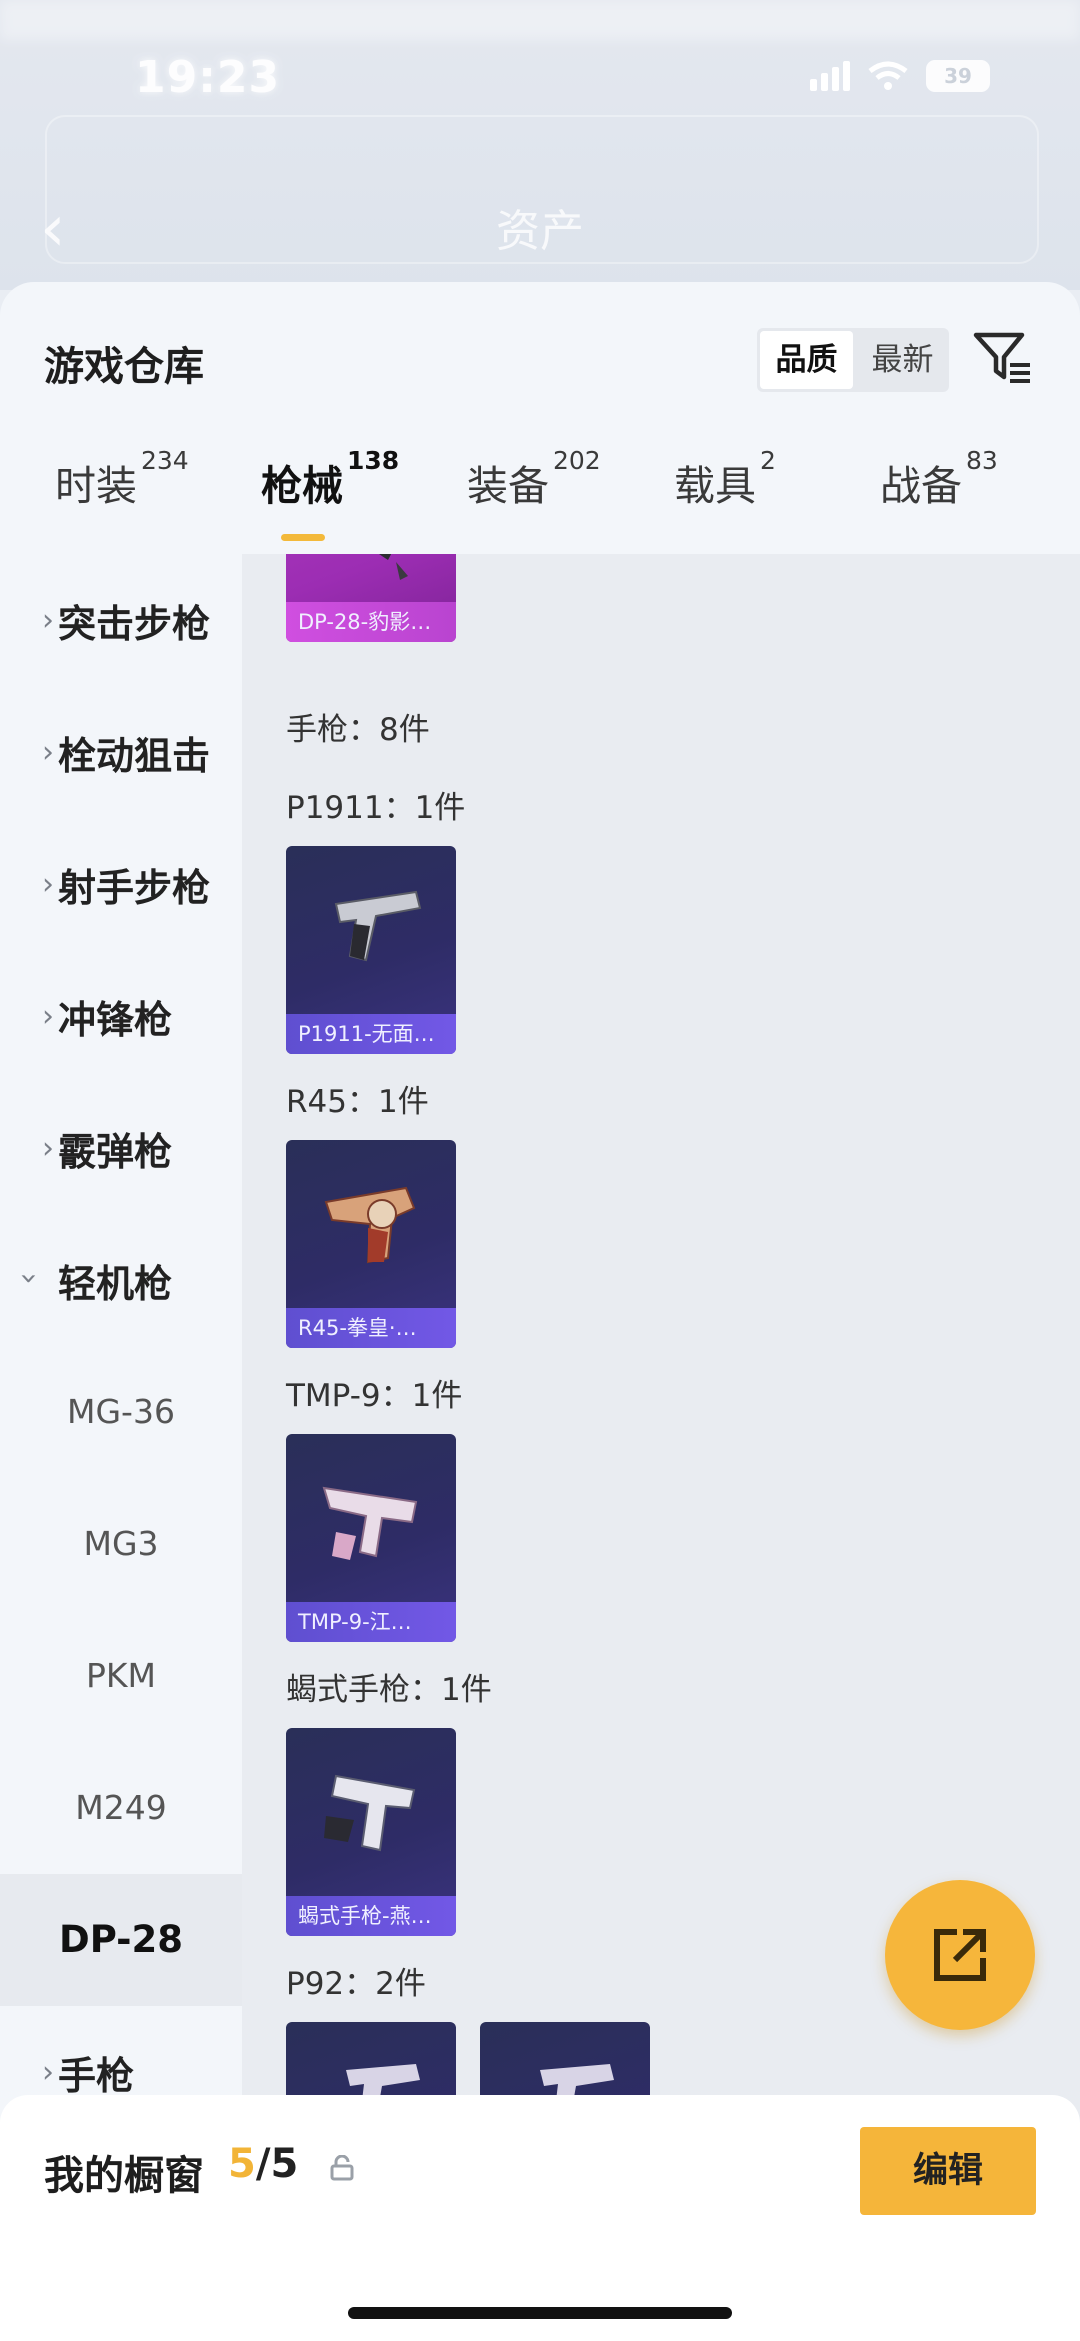  Describe the element at coordinates (124, 2176) in the screenshot. I see `showcase-title: 我的橱窗` at that location.